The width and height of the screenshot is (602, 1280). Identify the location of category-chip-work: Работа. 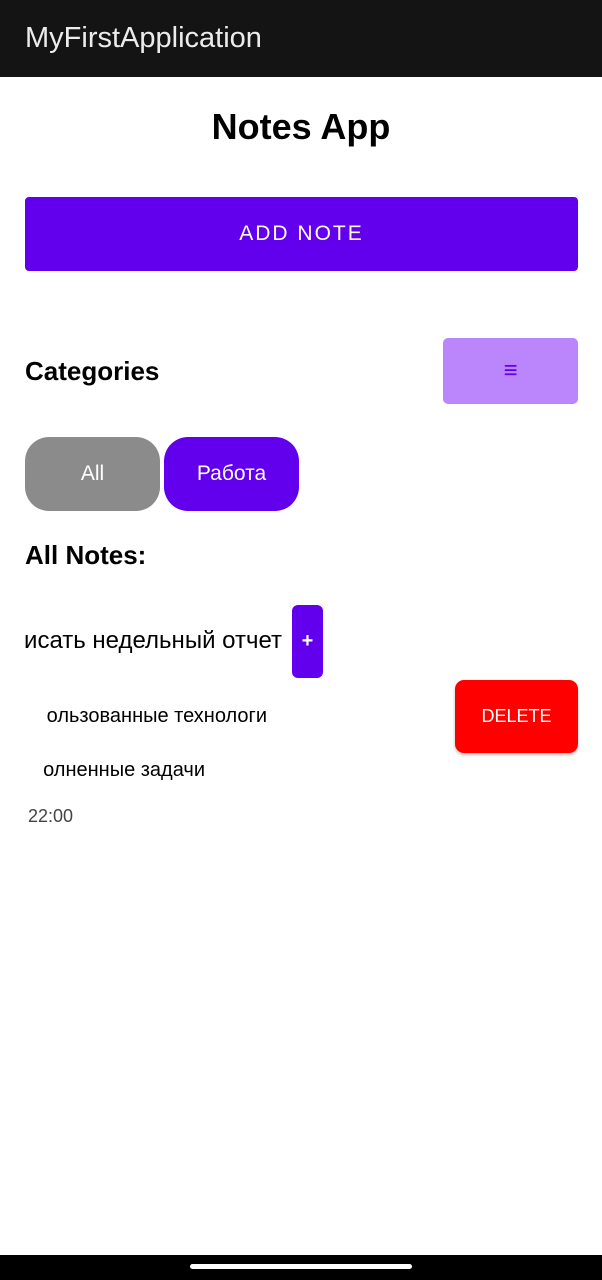
(231, 474).